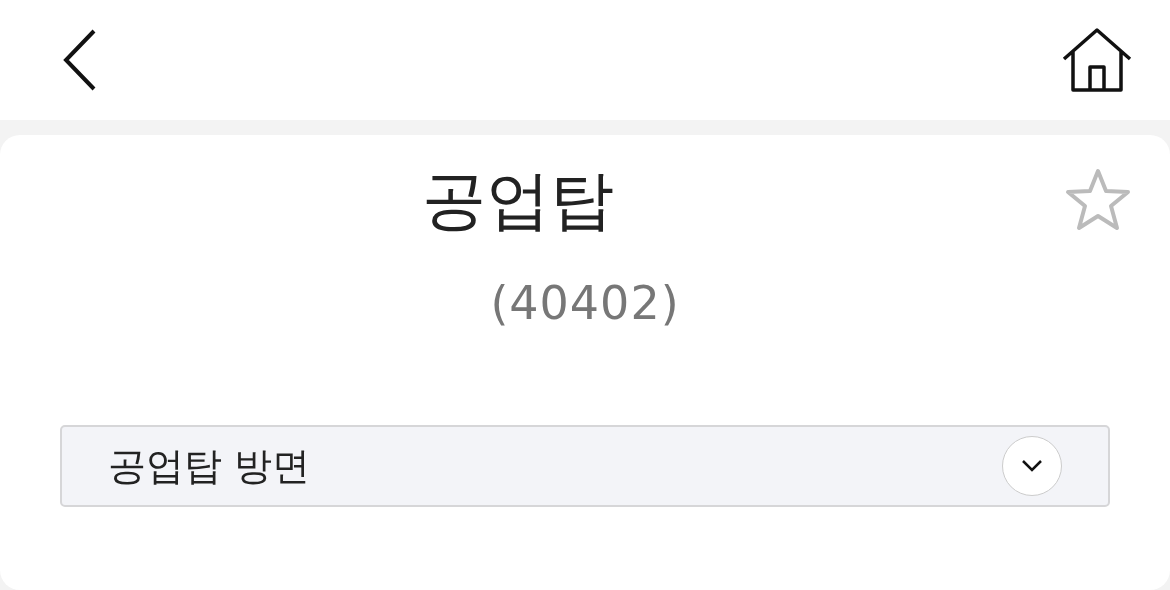 This screenshot has height=590, width=1170. I want to click on dropdown-value: 공업탑 방면, so click(209, 466).